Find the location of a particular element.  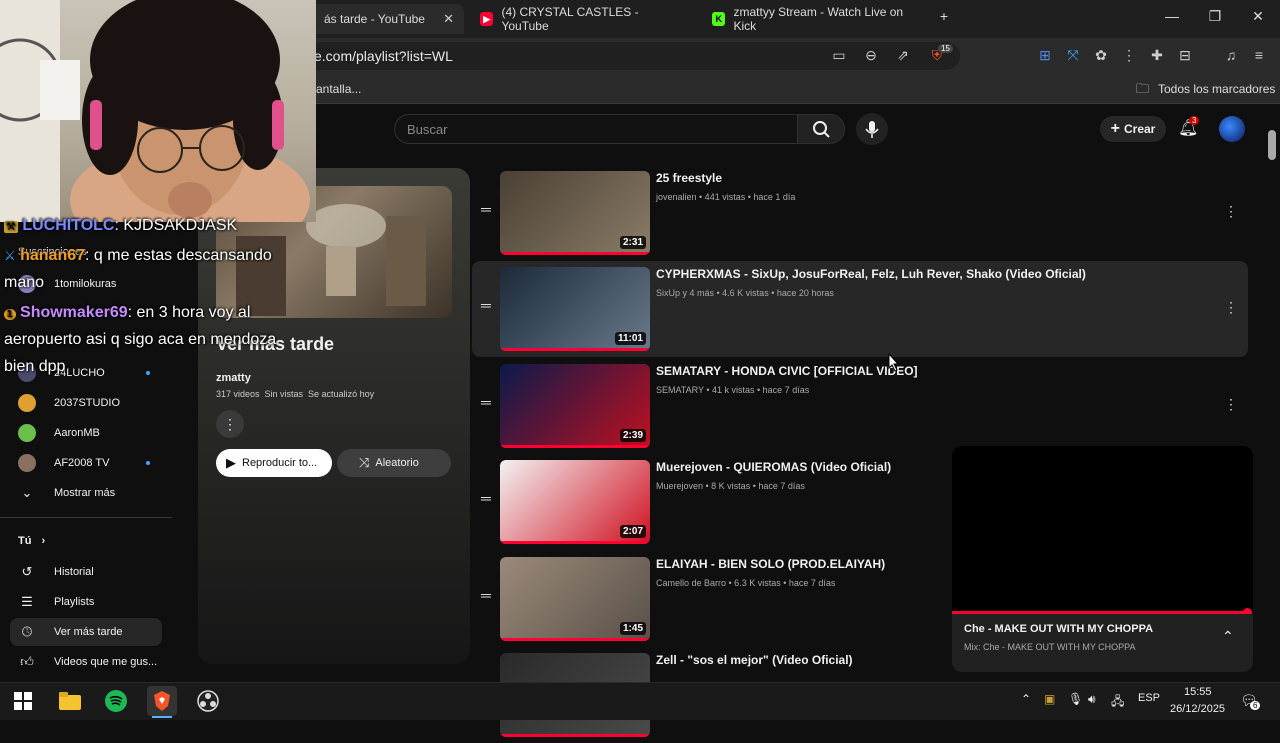

page-scrollbar is located at coordinates (1272, 145).